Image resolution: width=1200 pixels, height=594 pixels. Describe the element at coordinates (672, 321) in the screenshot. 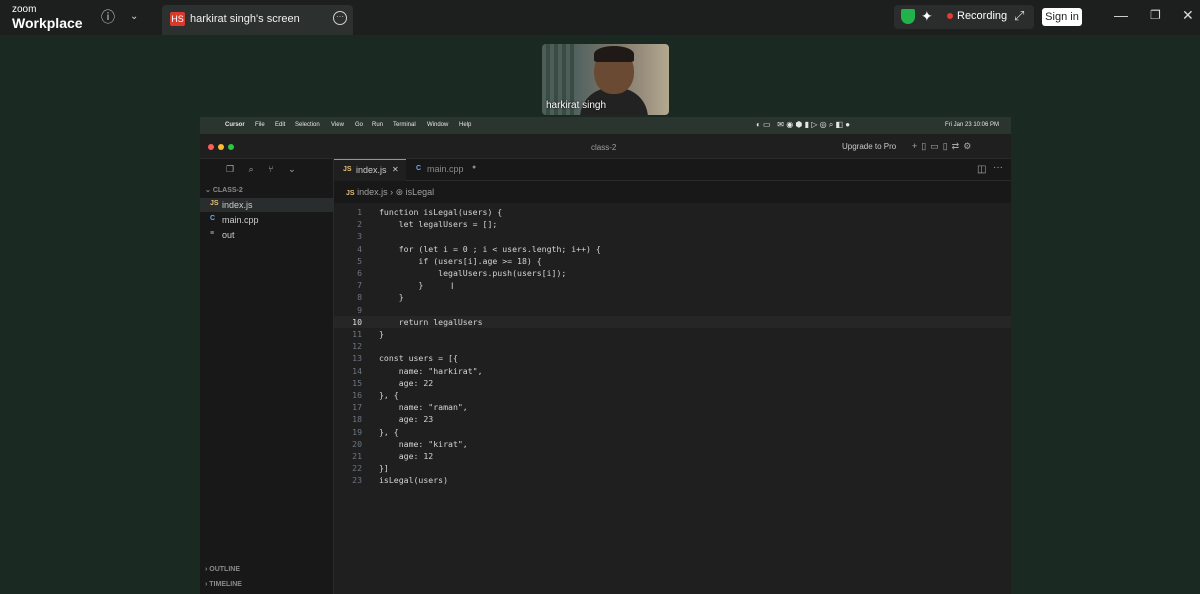

I see `code-line: 10 return legalUsers` at that location.